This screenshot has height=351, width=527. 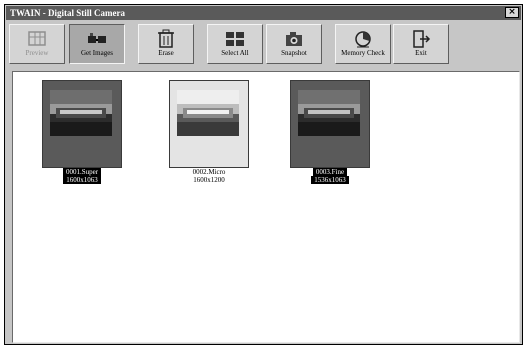 What do you see at coordinates (97, 38) in the screenshot?
I see `get-images-icon` at bounding box center [97, 38].